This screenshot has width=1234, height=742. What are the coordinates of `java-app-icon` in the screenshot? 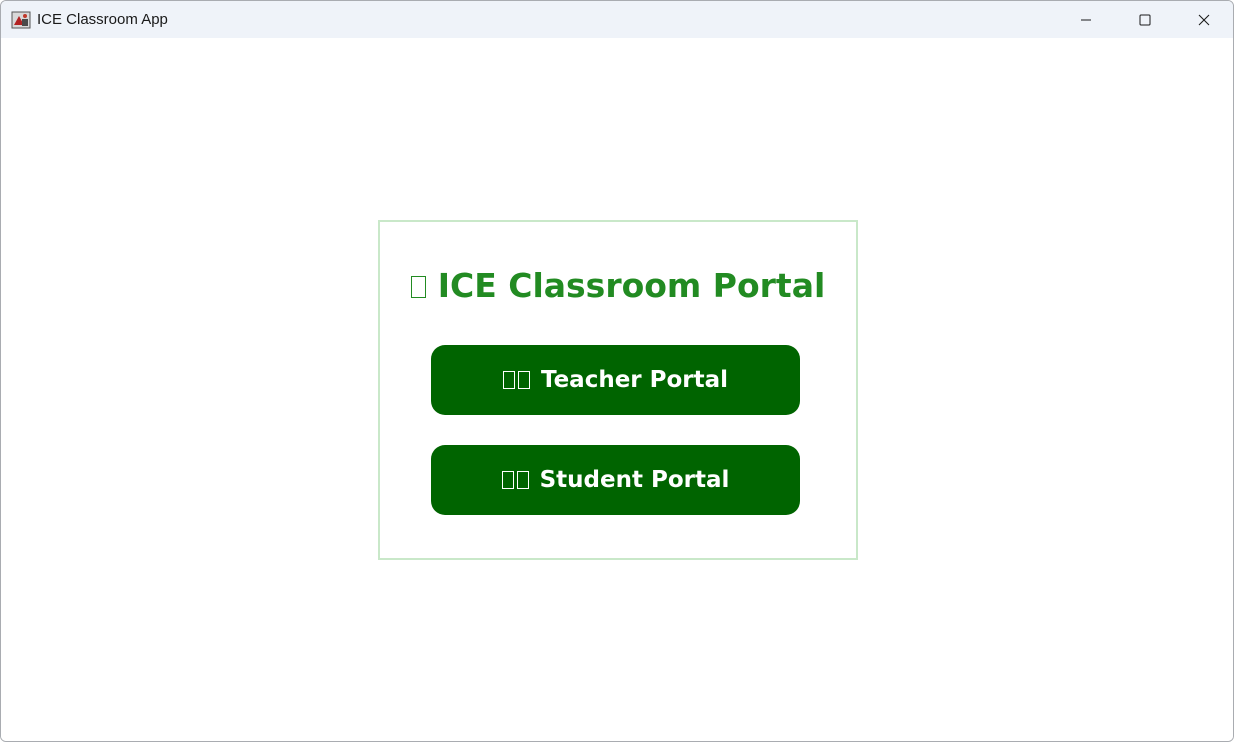 It's located at (21, 20).